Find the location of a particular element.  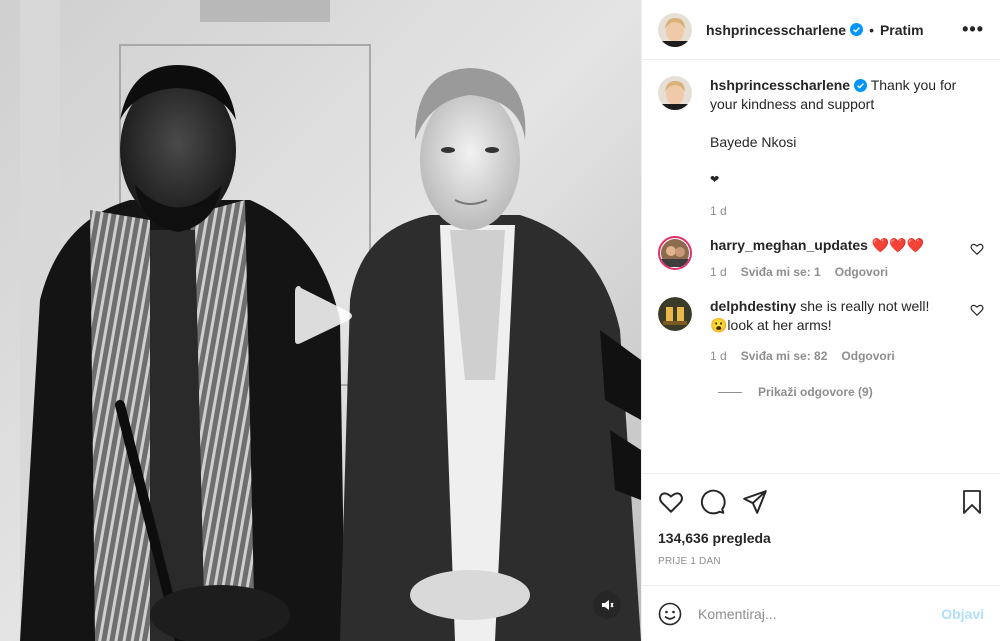

comment-input is located at coordinates (820, 613).